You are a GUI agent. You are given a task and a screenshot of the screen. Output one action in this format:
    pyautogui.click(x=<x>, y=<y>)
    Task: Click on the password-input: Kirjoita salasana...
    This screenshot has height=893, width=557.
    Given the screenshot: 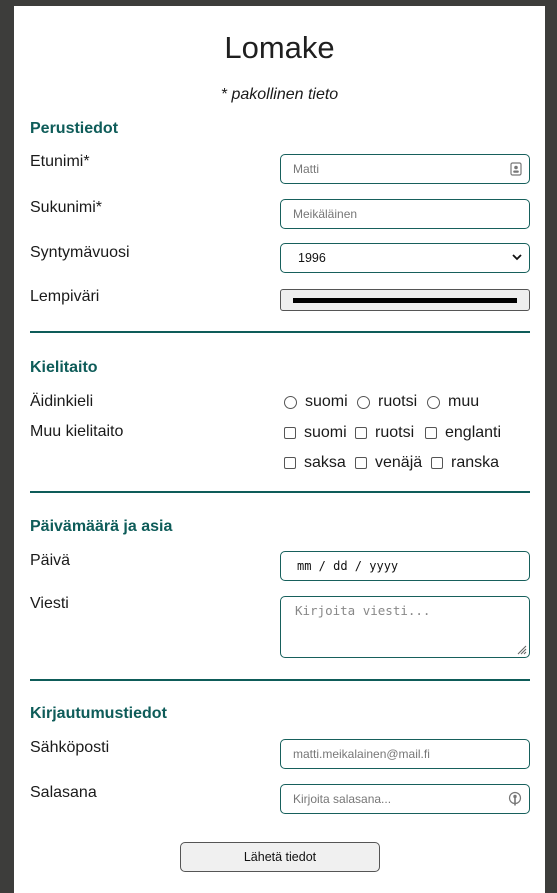 What is the action you would take?
    pyautogui.click(x=405, y=799)
    